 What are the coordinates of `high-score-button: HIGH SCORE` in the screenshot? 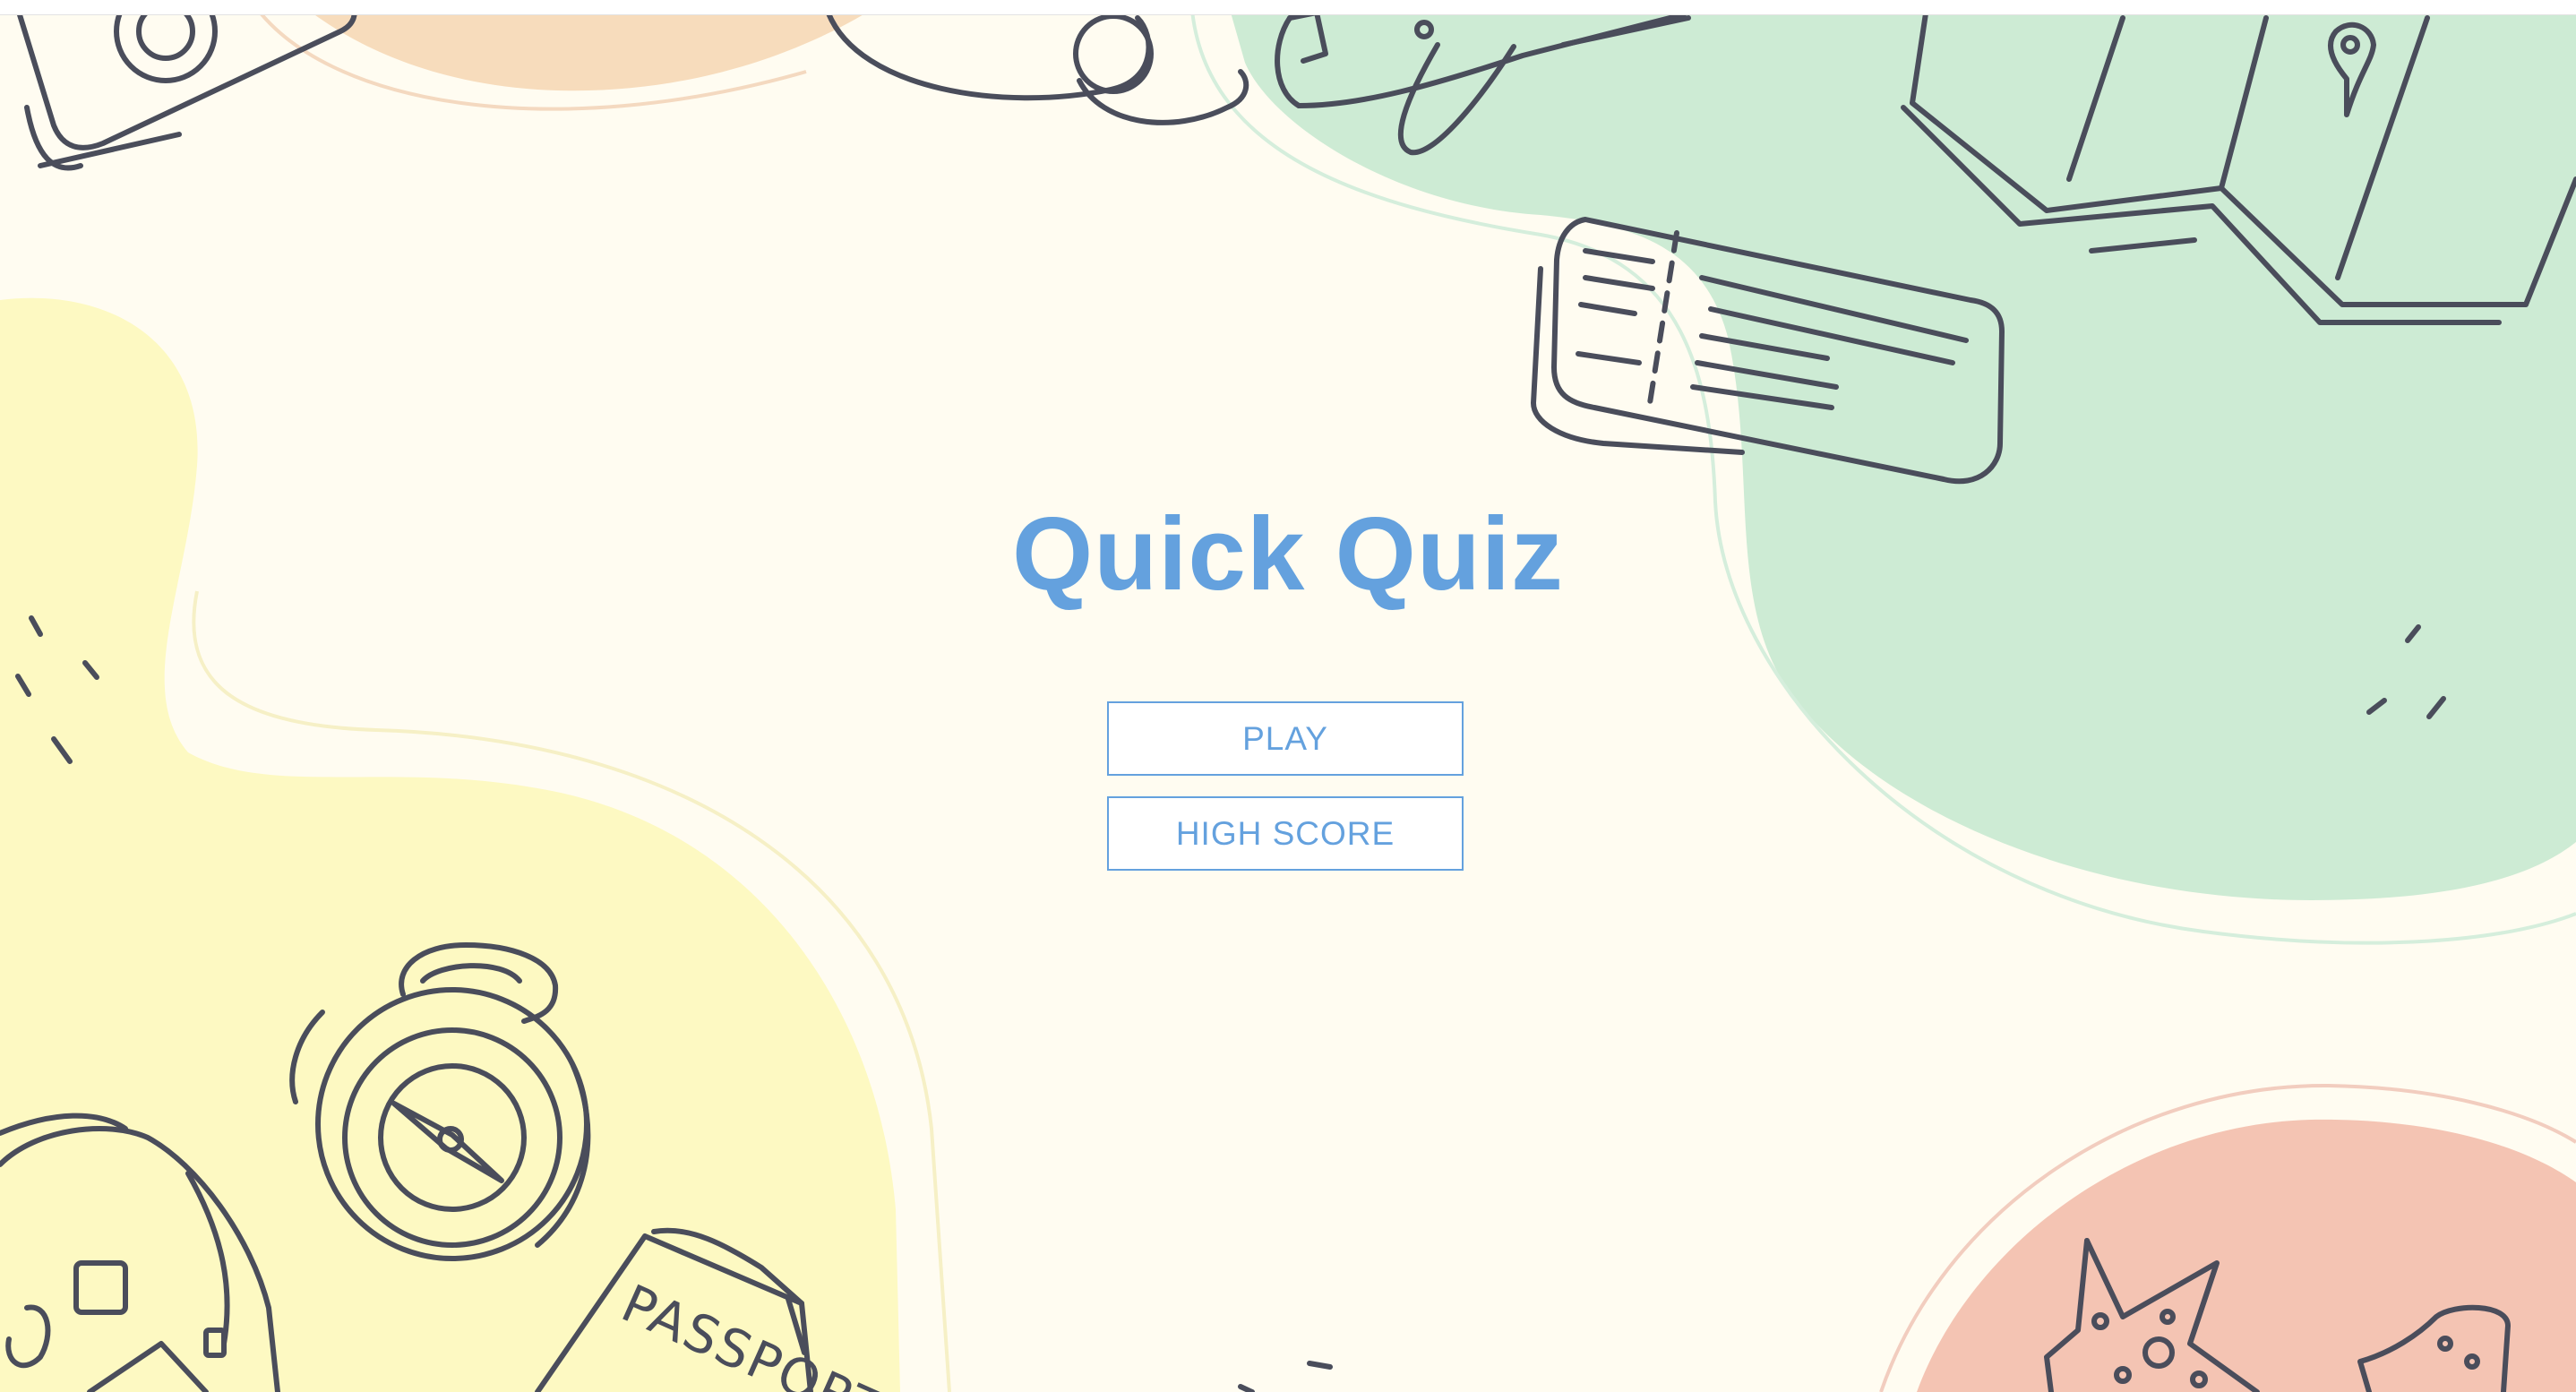 It's located at (1285, 833).